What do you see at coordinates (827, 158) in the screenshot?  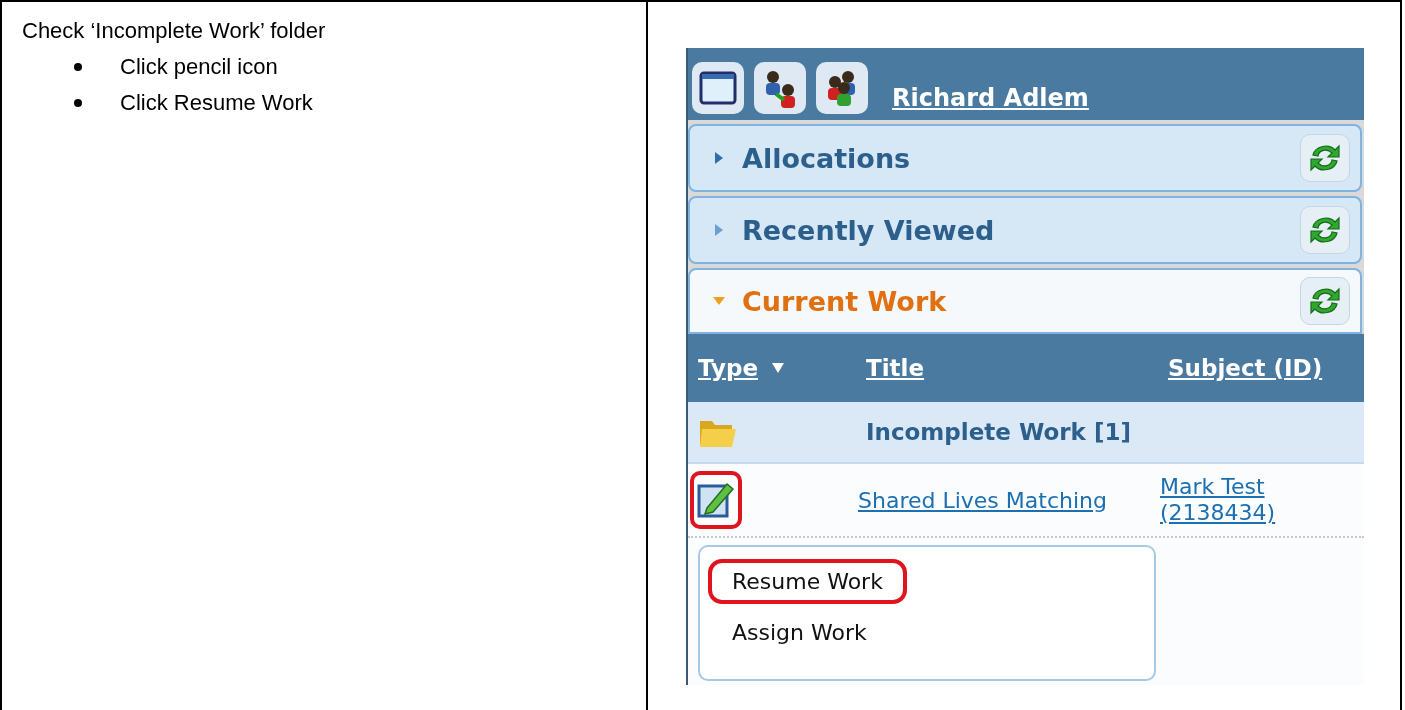 I see `section-title: Allocations` at bounding box center [827, 158].